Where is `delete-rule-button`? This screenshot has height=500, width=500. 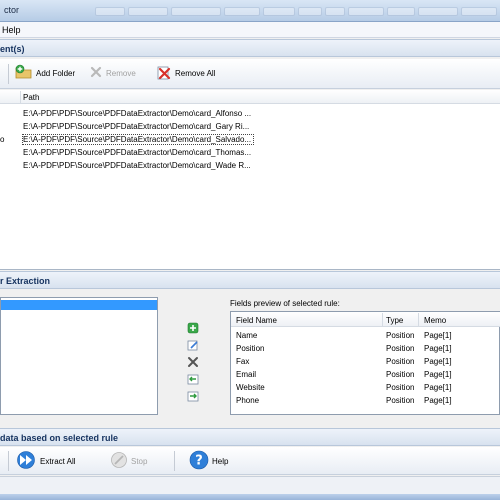
delete-rule-button is located at coordinates (193, 363).